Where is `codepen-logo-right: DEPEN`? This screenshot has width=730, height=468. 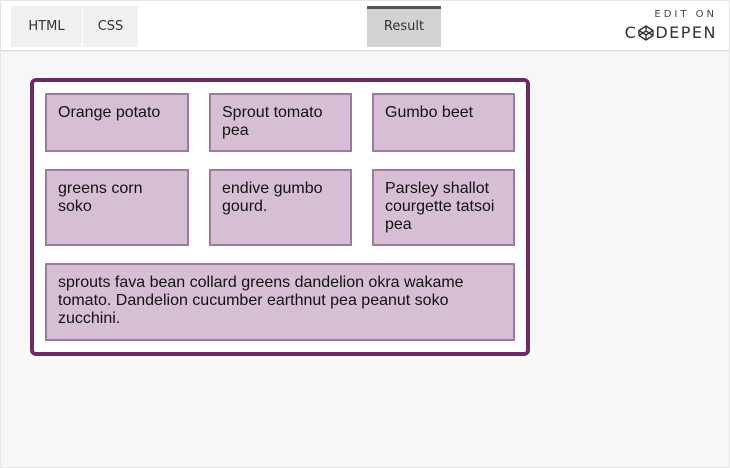
codepen-logo-right: DEPEN is located at coordinates (686, 32).